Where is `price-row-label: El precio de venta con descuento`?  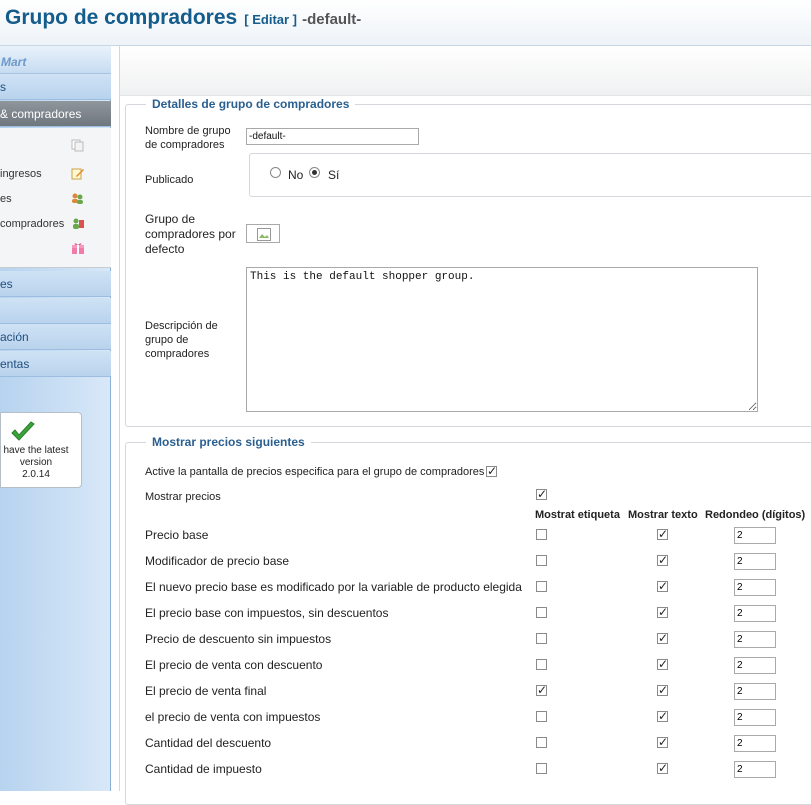
price-row-label: El precio de venta con descuento is located at coordinates (234, 665).